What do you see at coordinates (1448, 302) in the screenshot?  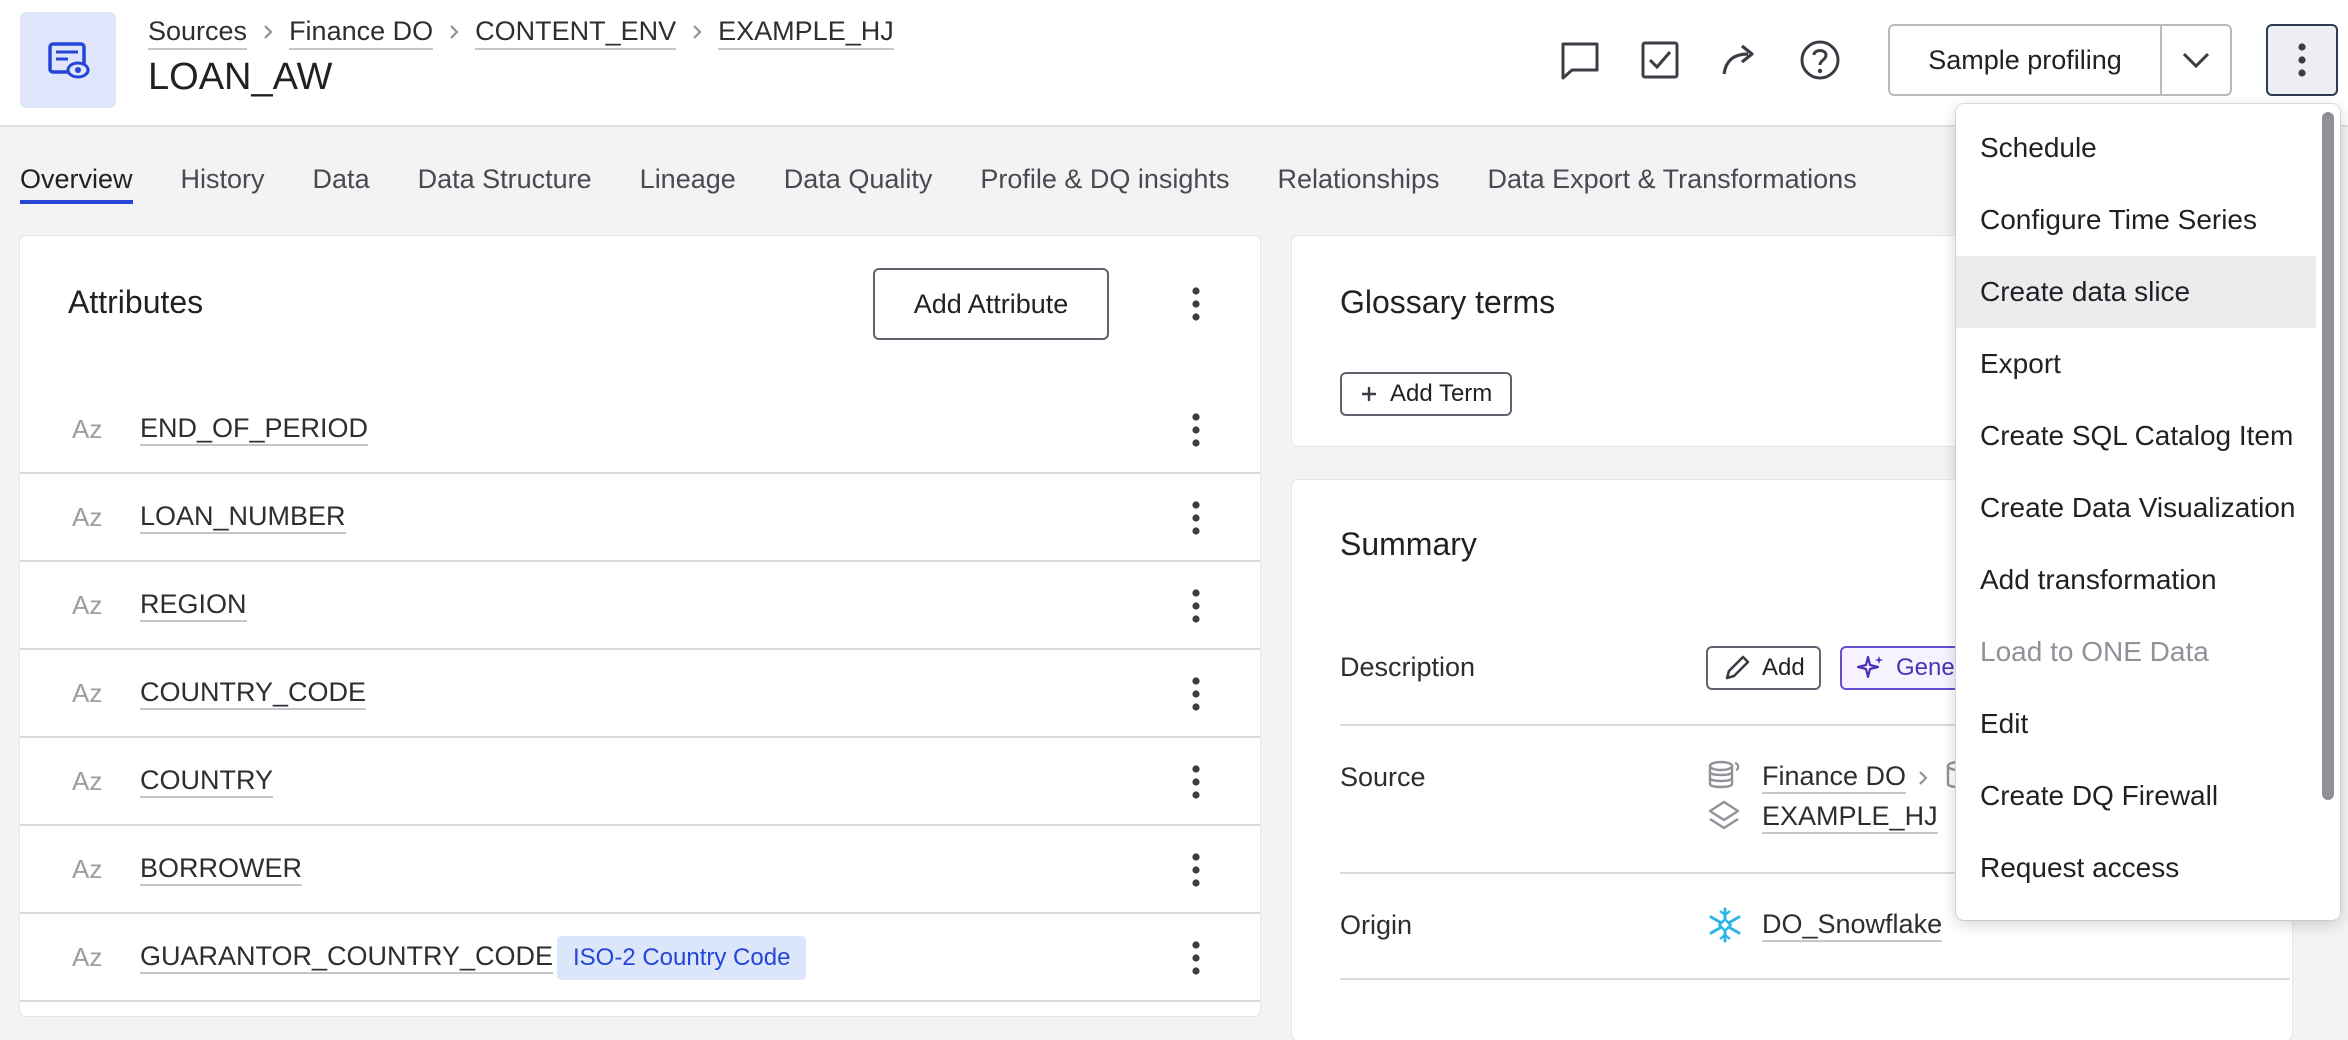 I see `glossary-terms-title: Glossary terms` at bounding box center [1448, 302].